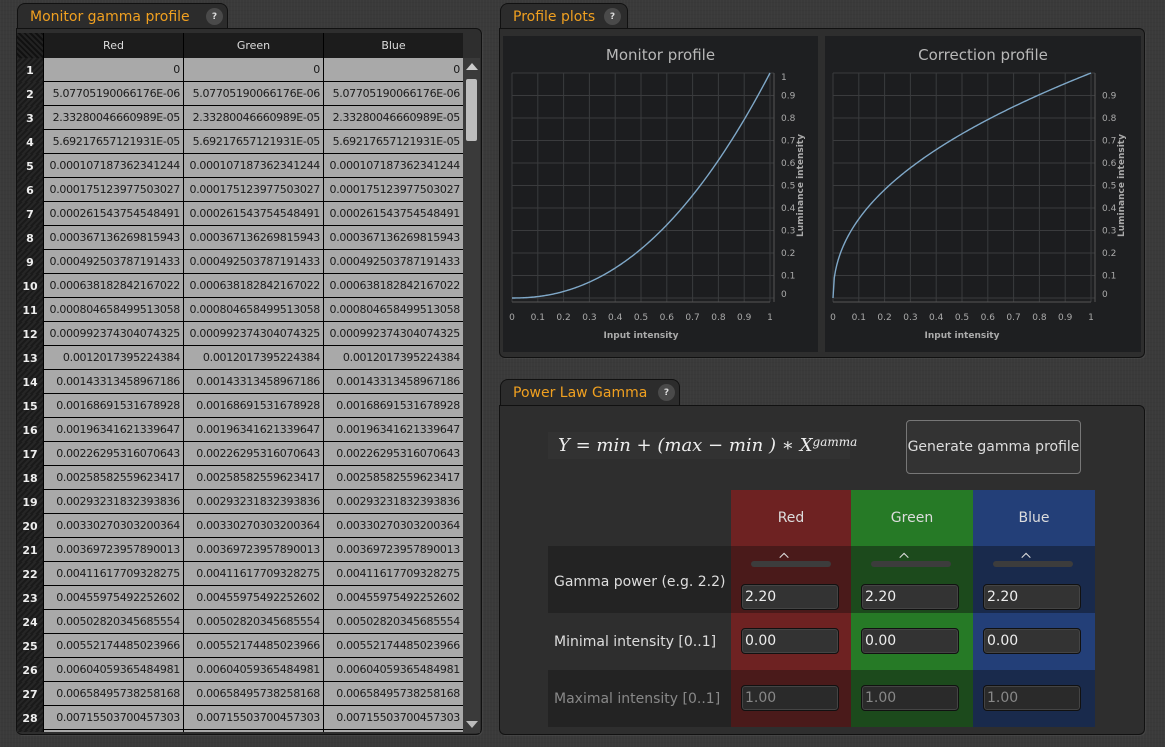  Describe the element at coordinates (30, 694) in the screenshot. I see `row-header: 27` at that location.